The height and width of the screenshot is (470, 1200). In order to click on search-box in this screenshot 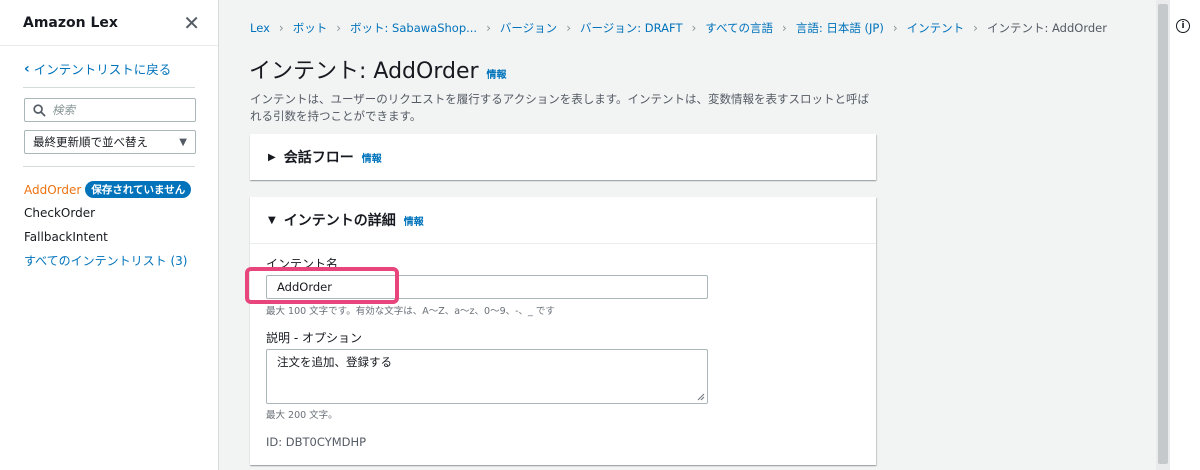, I will do `click(110, 110)`.